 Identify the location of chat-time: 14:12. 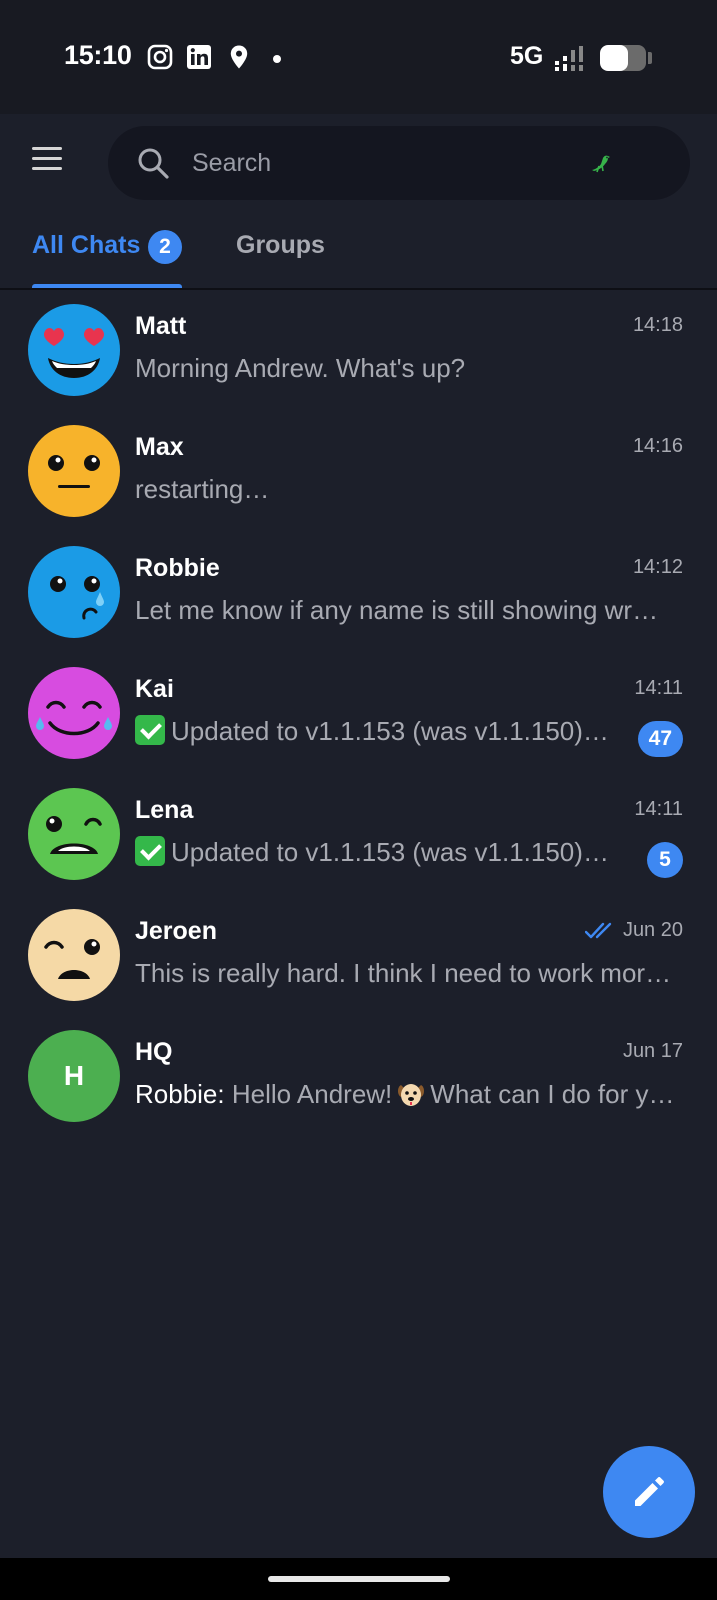
(657, 567).